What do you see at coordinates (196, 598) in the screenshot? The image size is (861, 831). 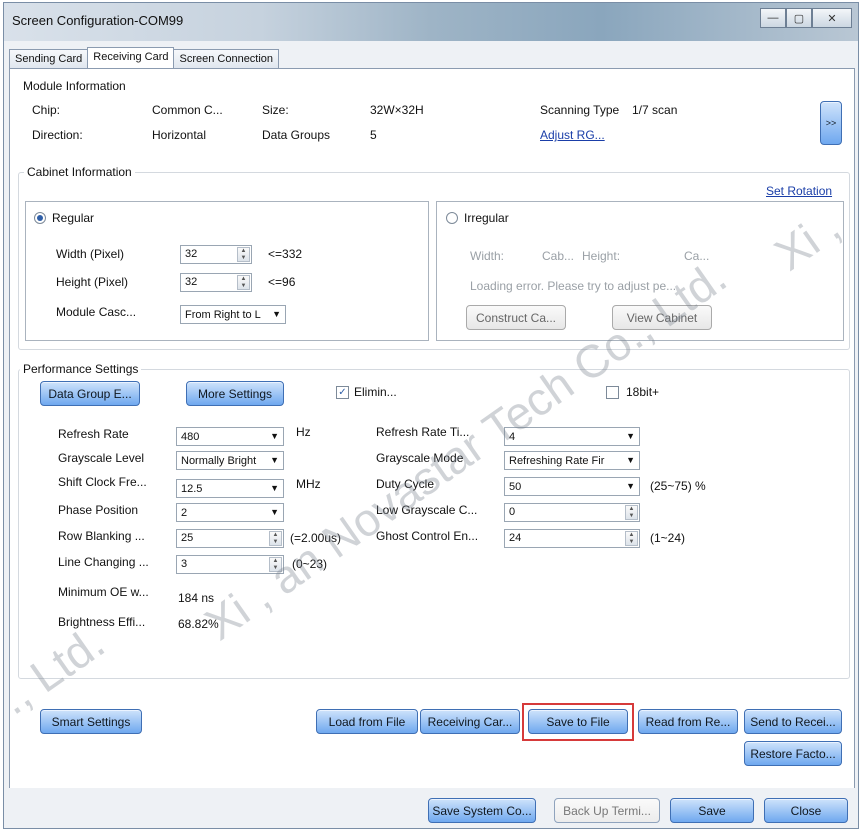 I see `min-oe-value: 184 ns` at bounding box center [196, 598].